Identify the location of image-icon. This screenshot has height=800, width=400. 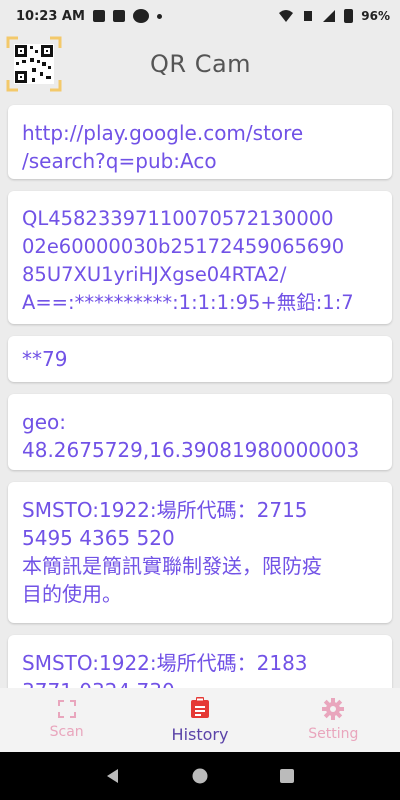
(98, 16).